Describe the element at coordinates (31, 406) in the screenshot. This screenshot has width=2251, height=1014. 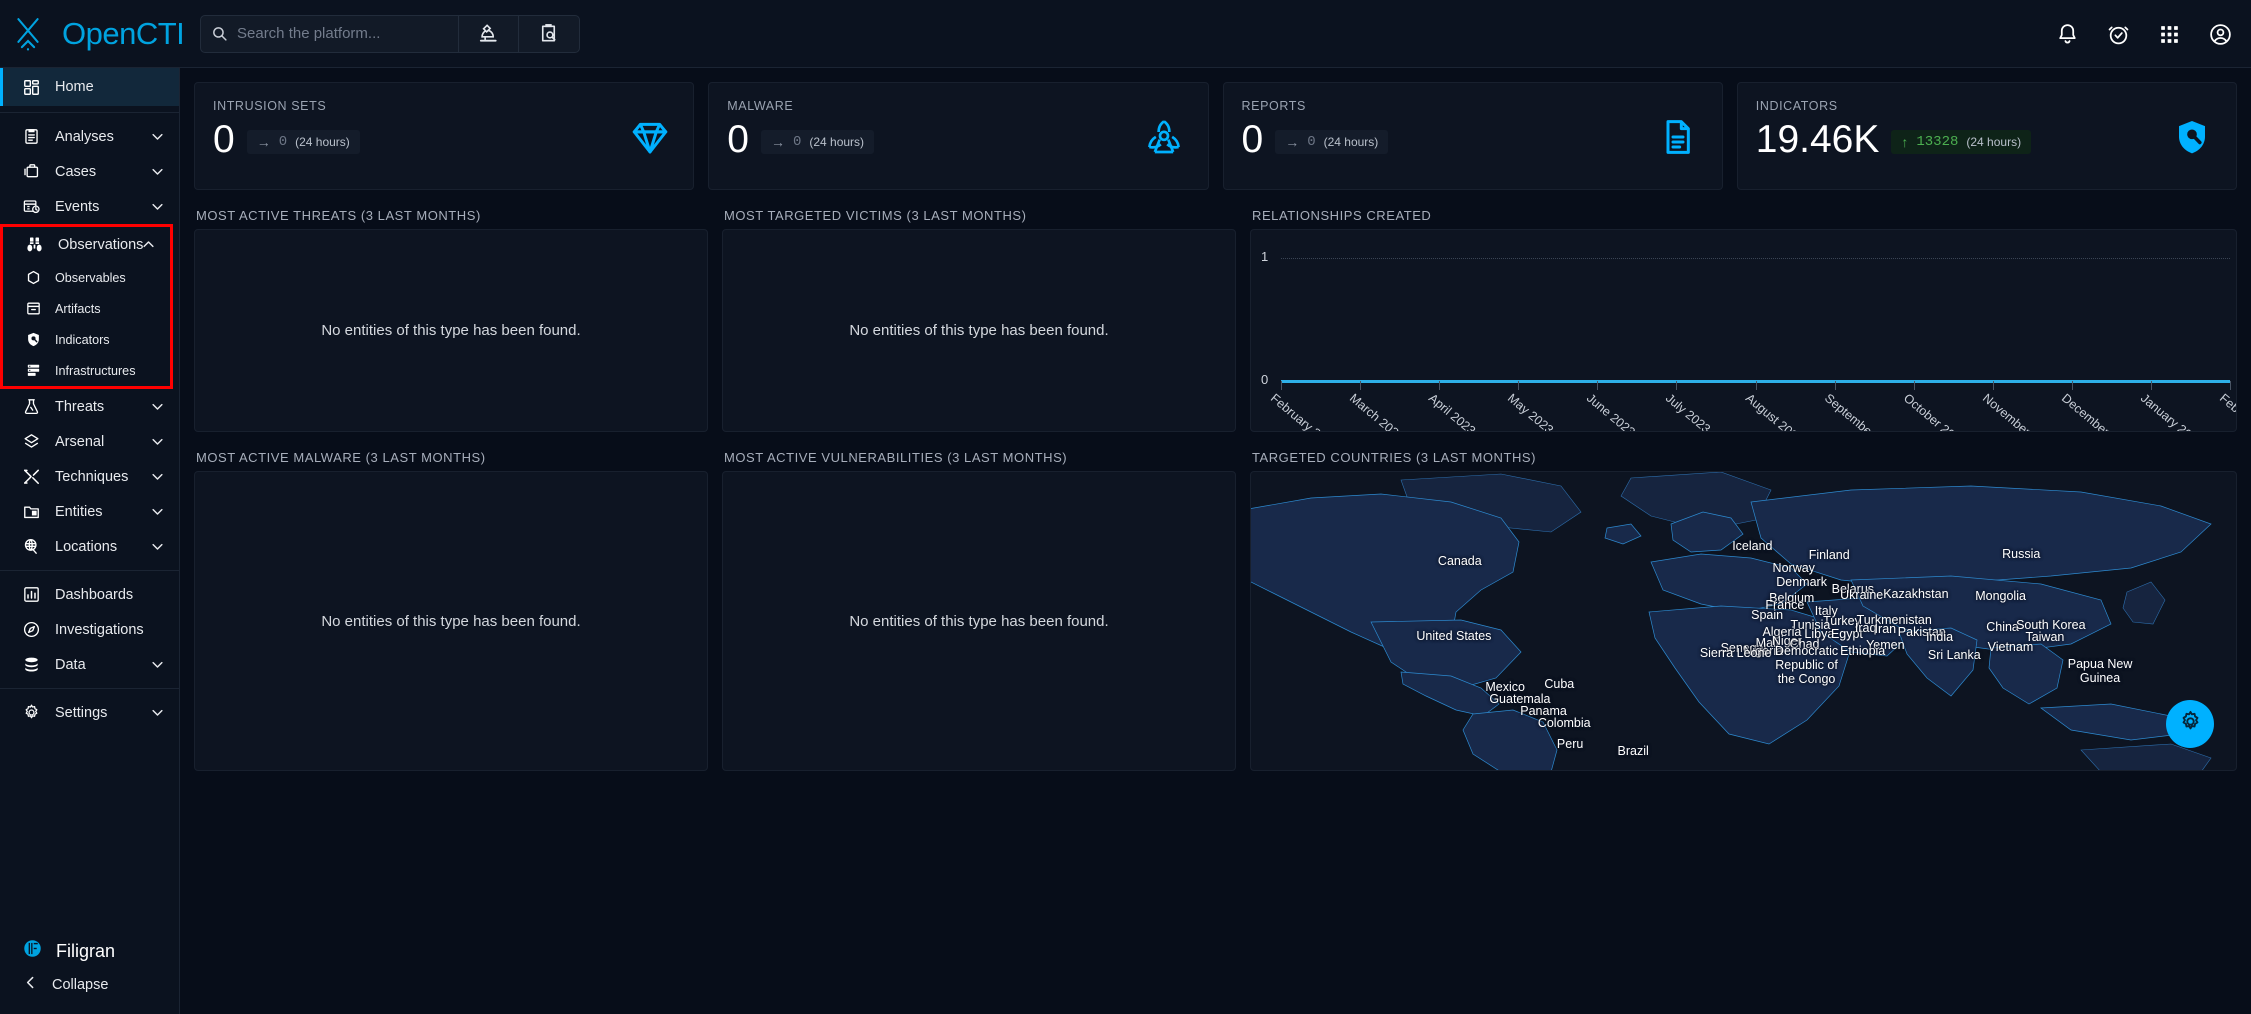
I see `flask-icon` at that location.